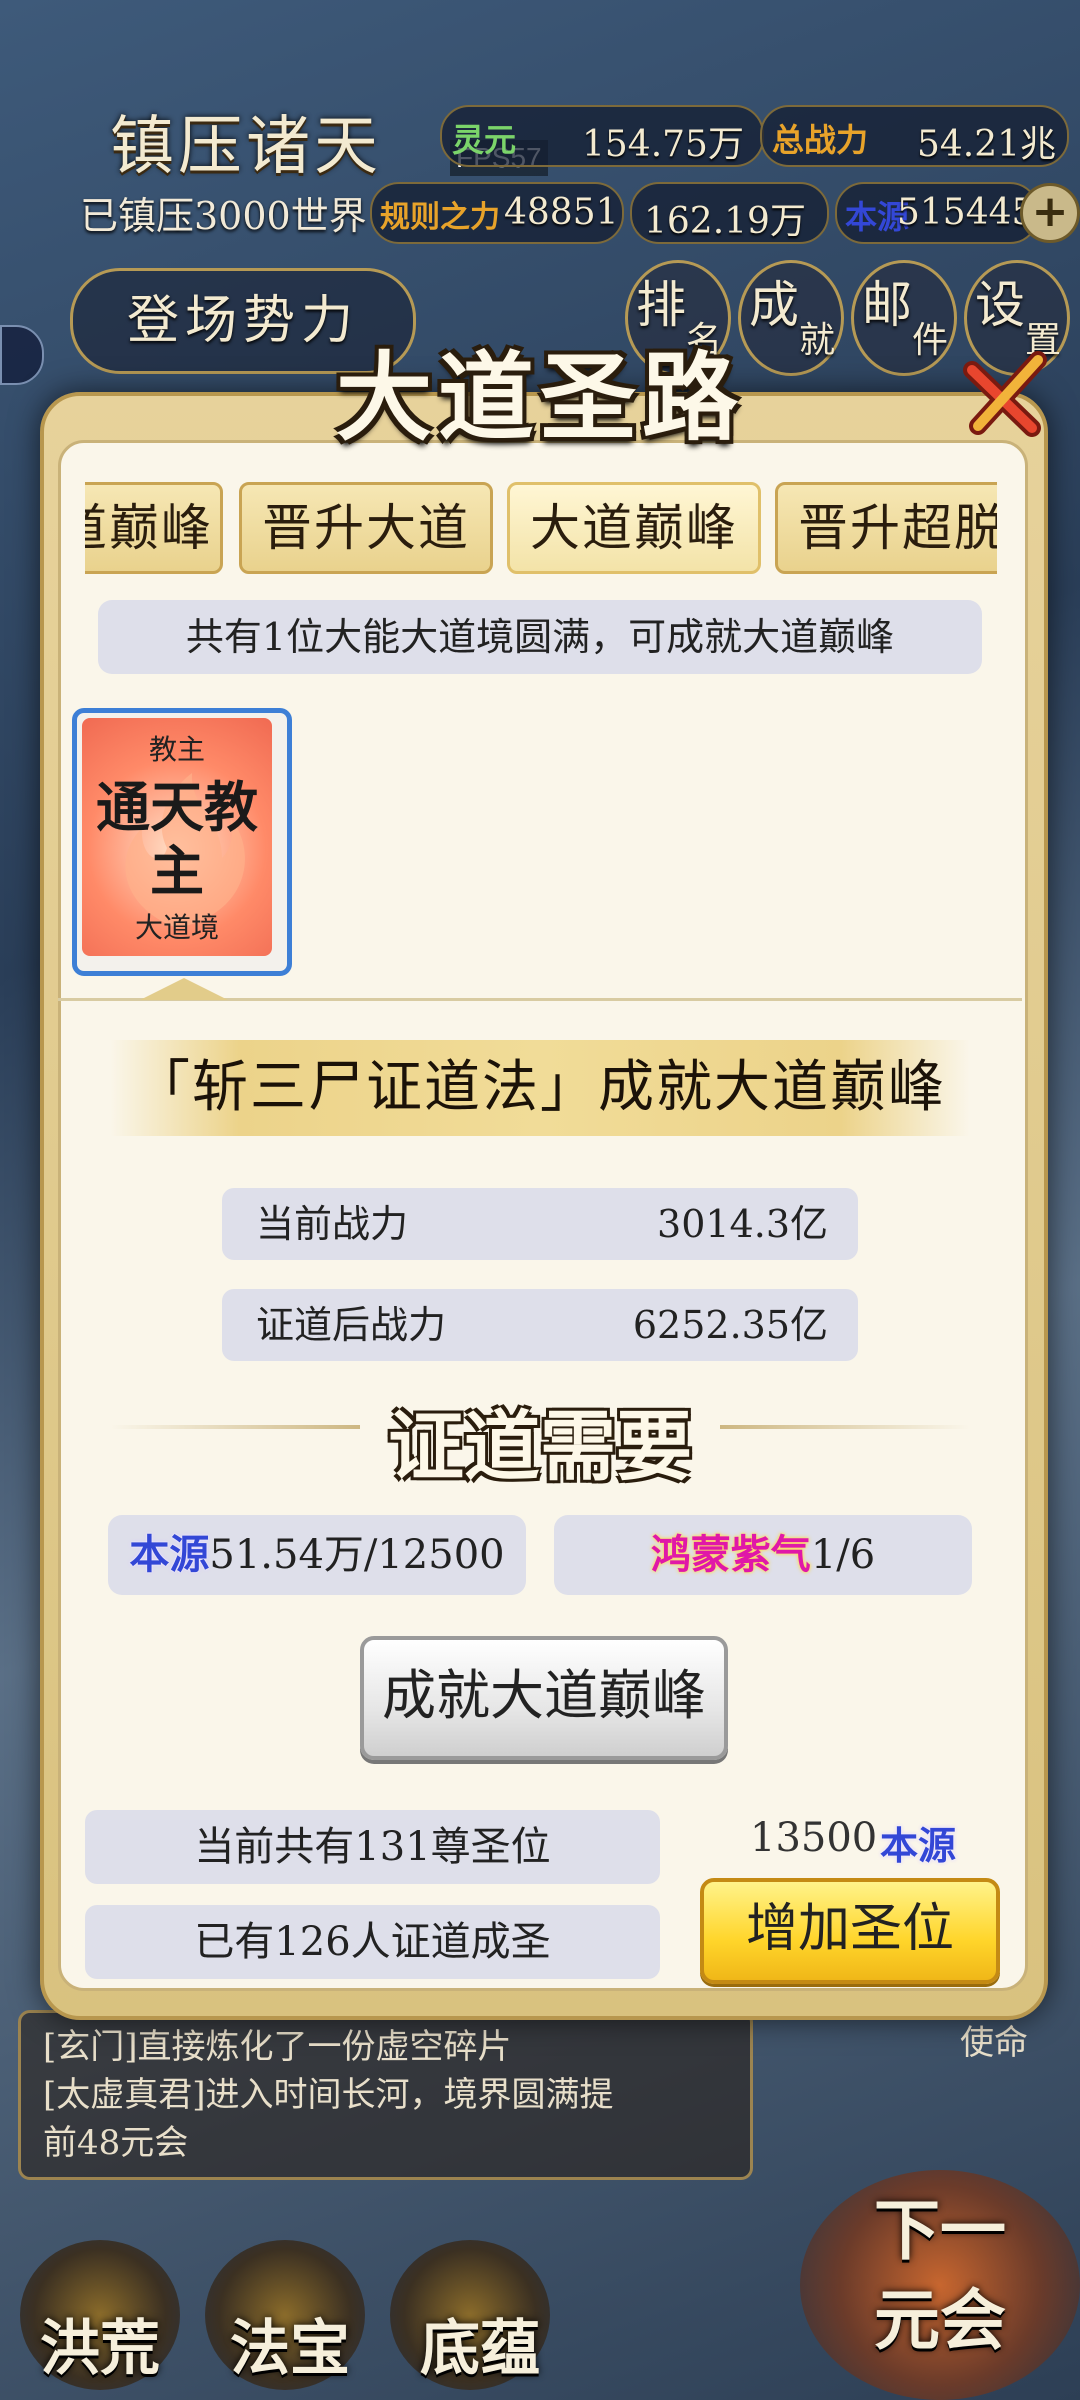 The image size is (1080, 2400). I want to click on nav-fabao-label: 法宝, so click(290, 2343).